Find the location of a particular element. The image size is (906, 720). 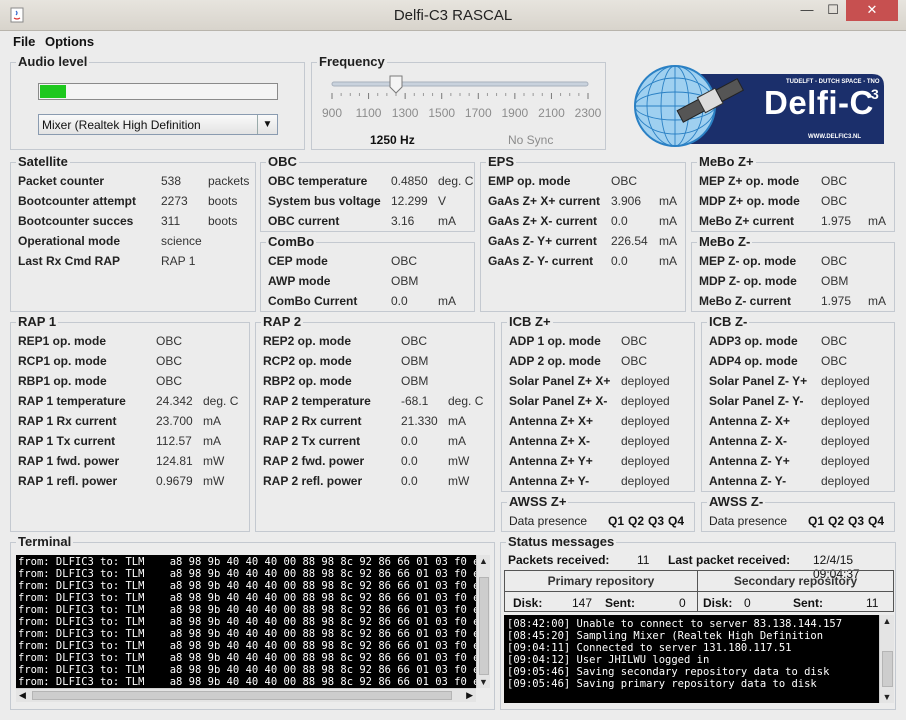

close-button: ✕ is located at coordinates (872, 10).